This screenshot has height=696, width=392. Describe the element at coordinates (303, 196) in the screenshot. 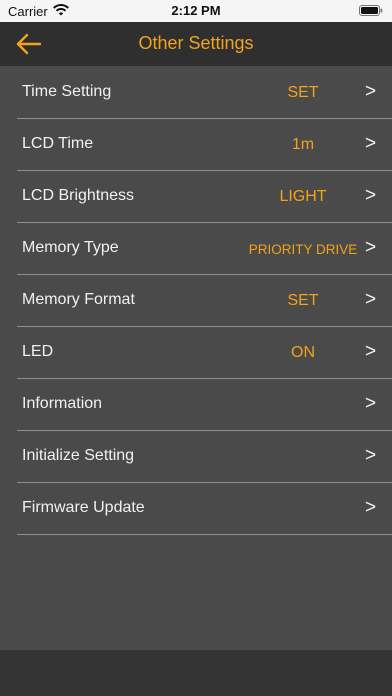

I see `setting-value: LIGHT` at that location.